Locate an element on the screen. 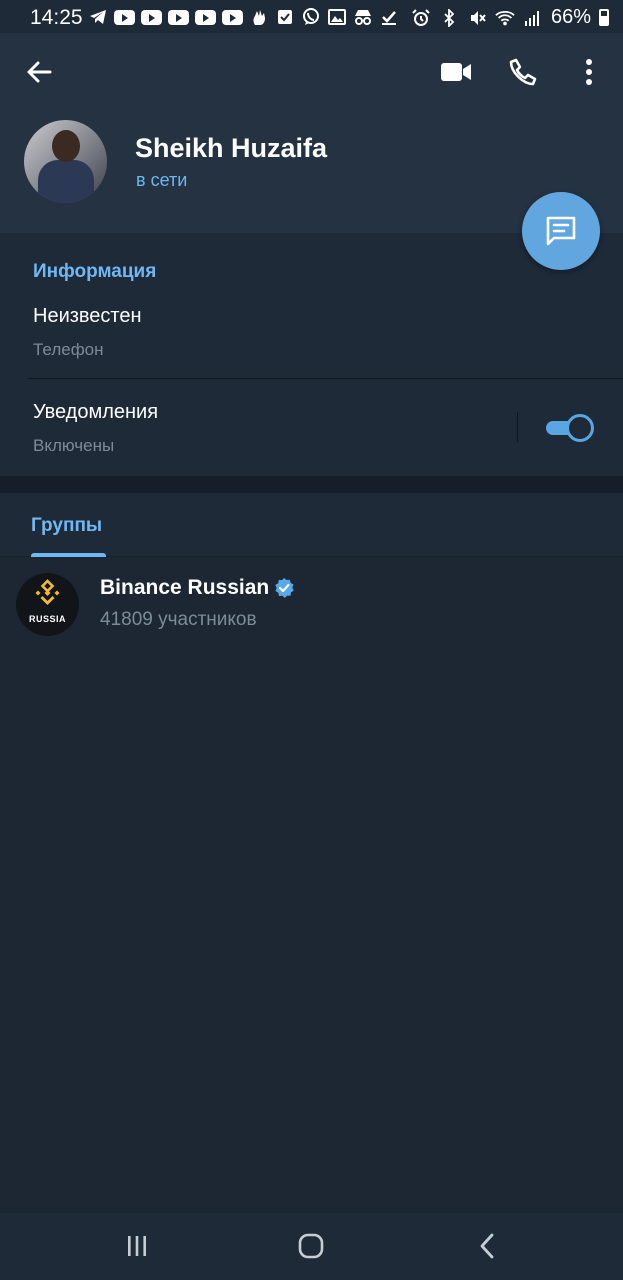  notifications-value: Включены is located at coordinates (74, 445).